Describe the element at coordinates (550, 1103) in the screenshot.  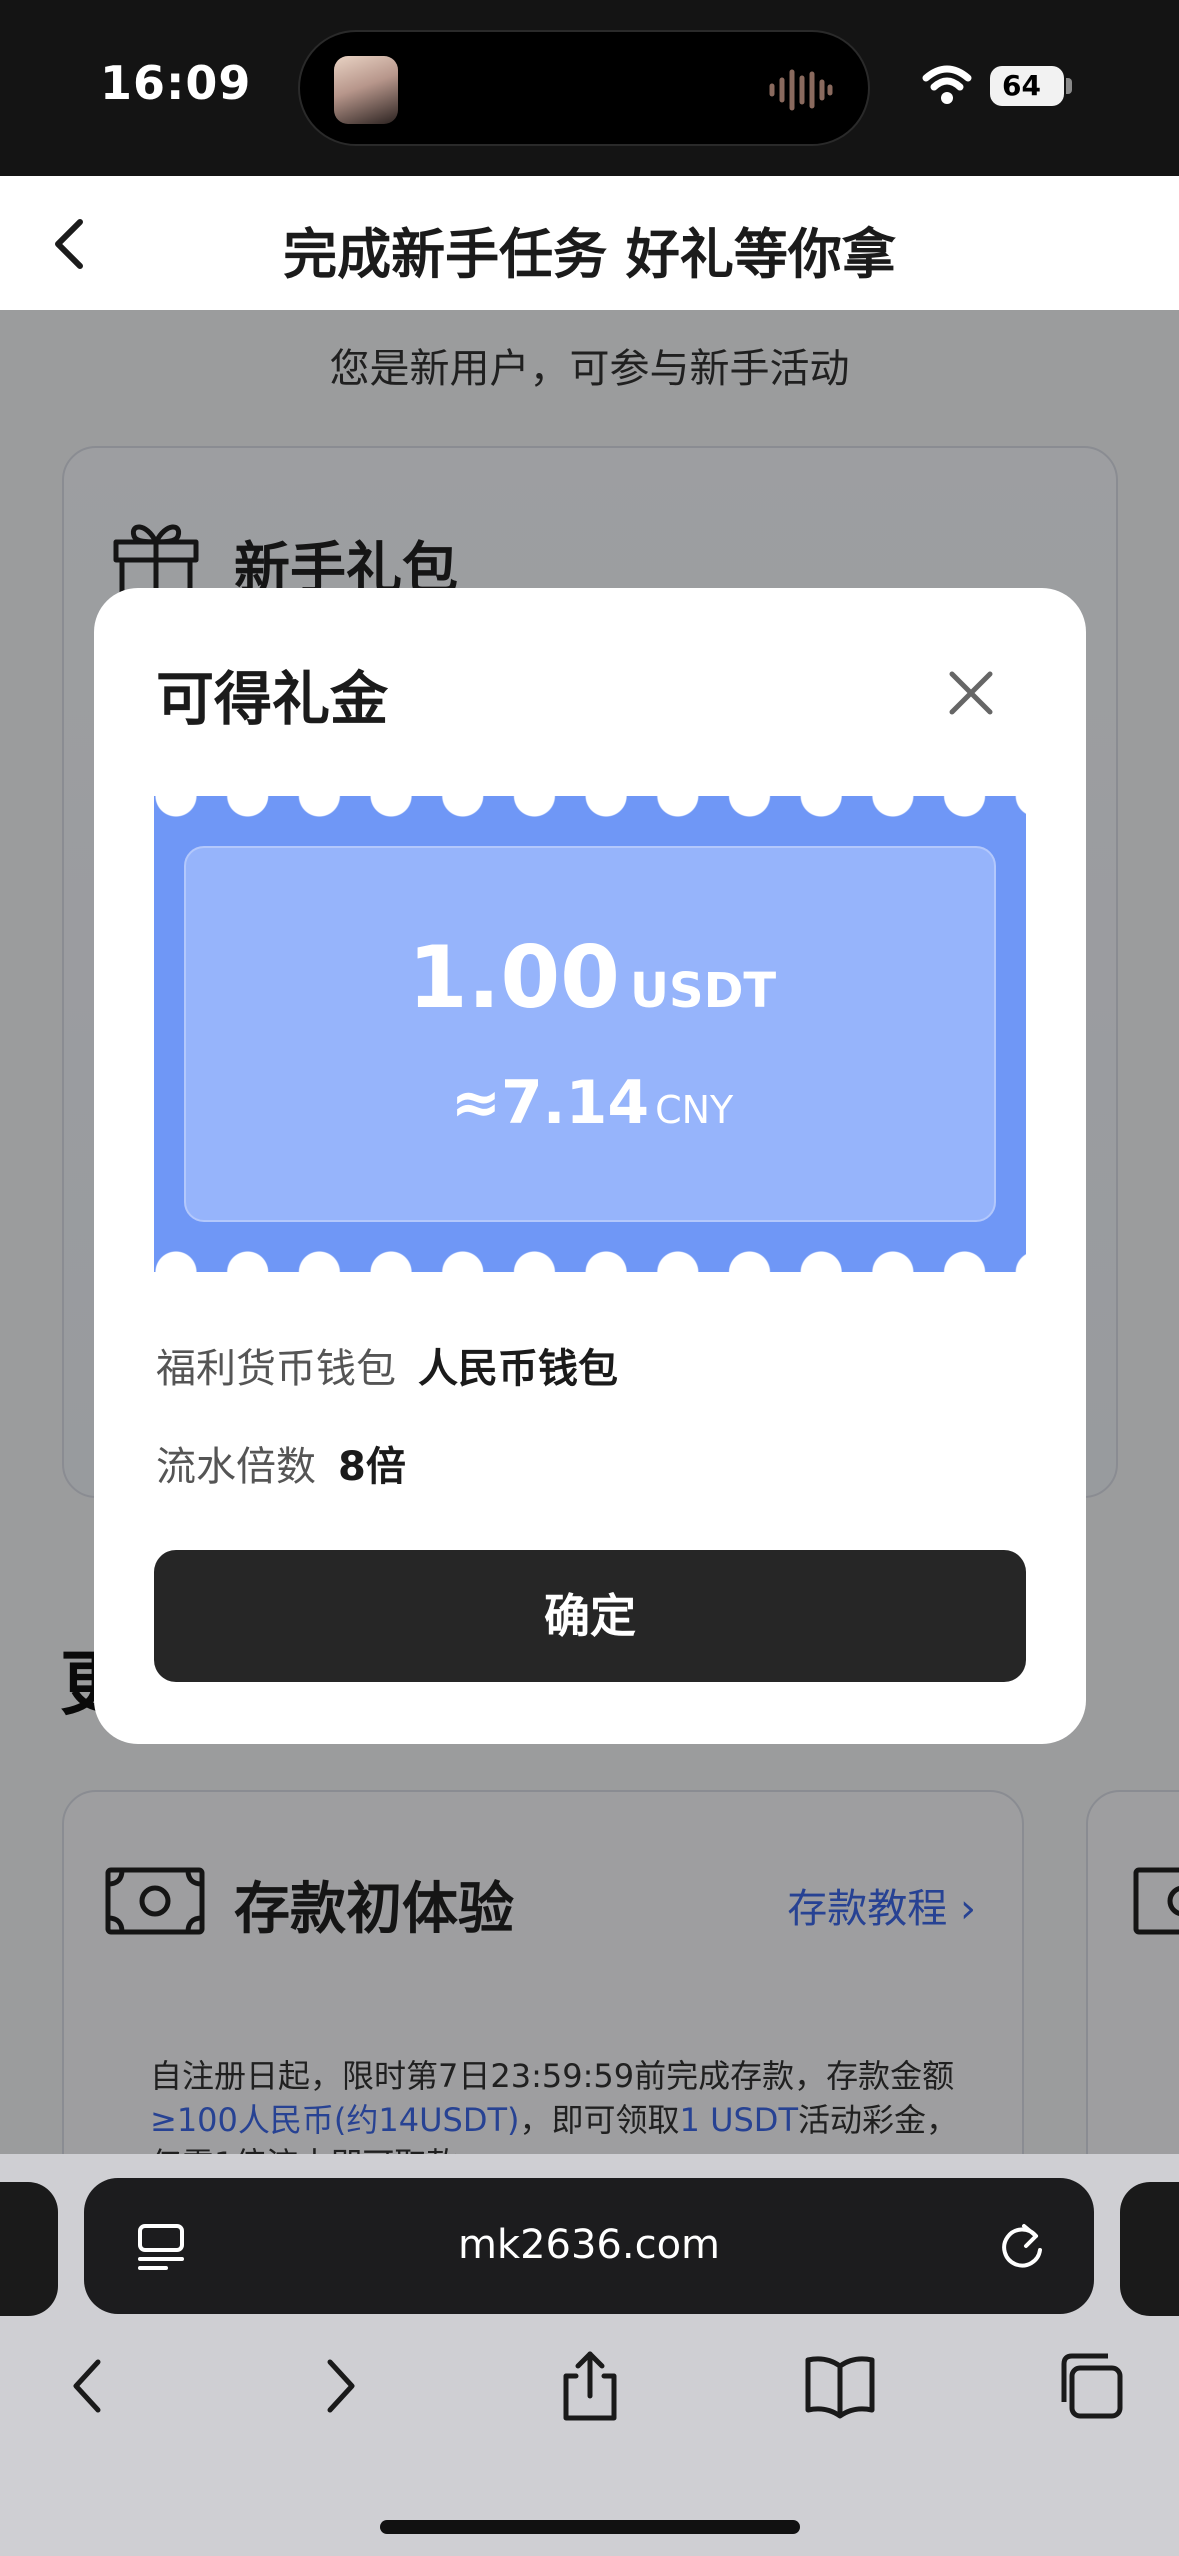
I see `cny-amount: ≈7.14` at that location.